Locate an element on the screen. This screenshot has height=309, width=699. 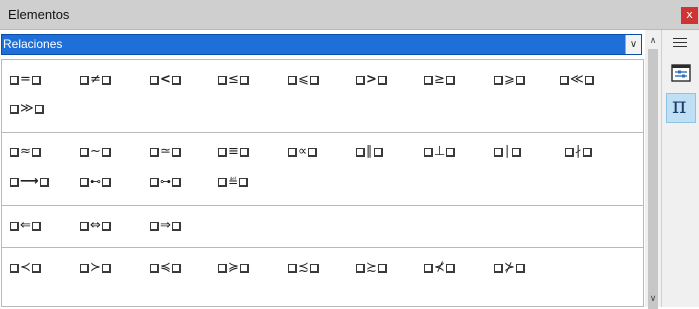
symbol-succeeds-button: ≻ is located at coordinates (95, 268).